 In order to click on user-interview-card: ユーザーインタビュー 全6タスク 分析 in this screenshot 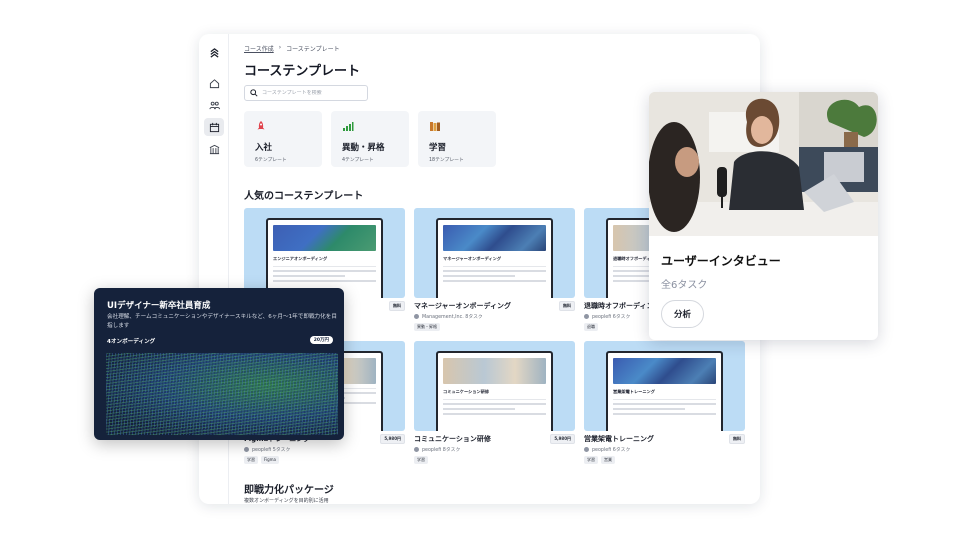, I will do `click(763, 216)`.